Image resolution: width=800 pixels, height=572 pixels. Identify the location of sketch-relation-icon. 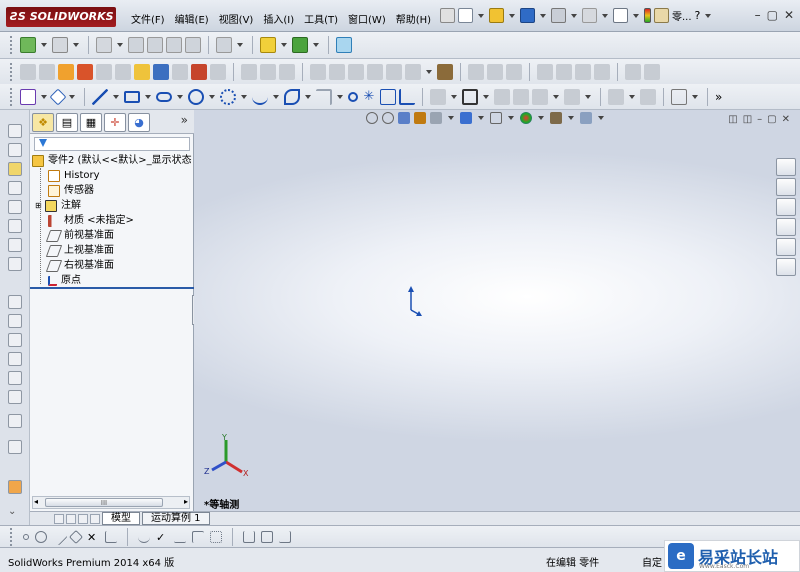
(300, 45).